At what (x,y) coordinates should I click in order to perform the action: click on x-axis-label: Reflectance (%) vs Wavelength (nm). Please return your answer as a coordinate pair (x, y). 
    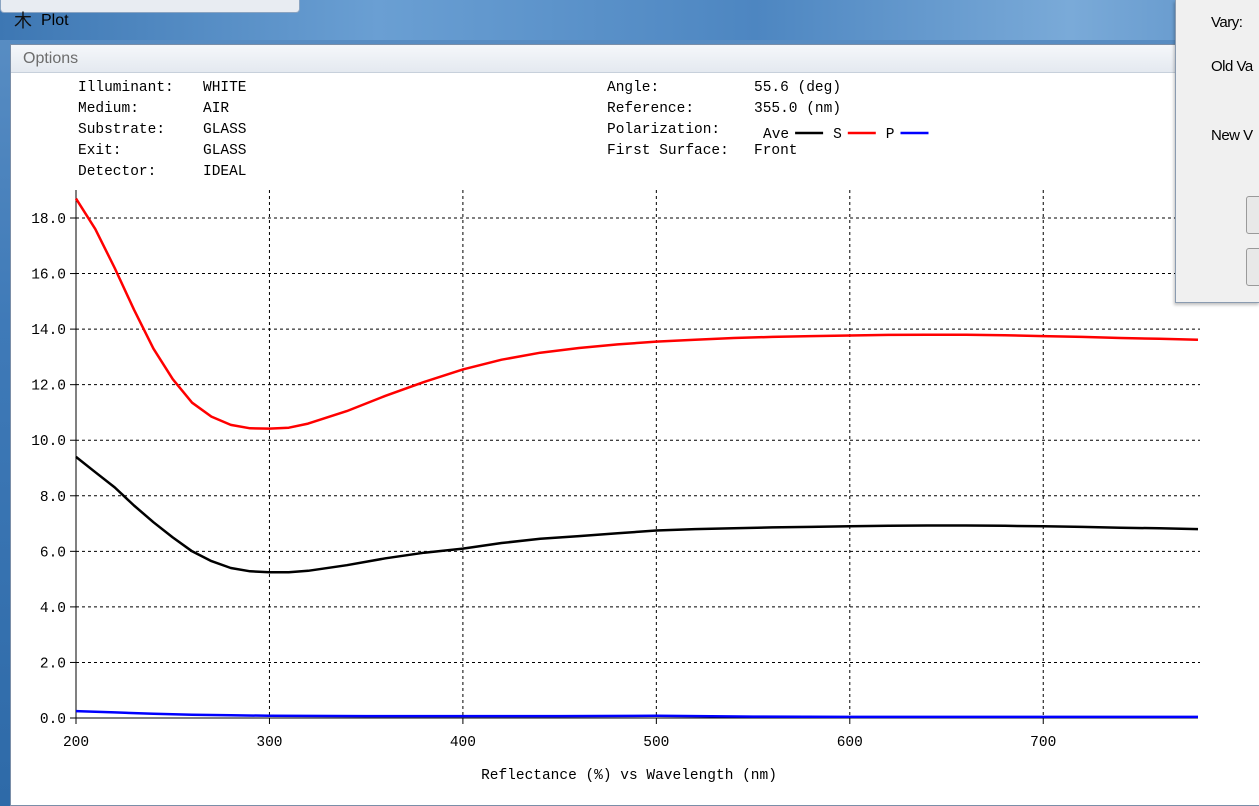
    Looking at the image, I should click on (629, 776).